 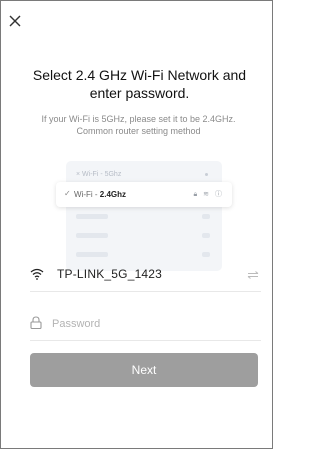 What do you see at coordinates (144, 370) in the screenshot?
I see `next-button: Next` at bounding box center [144, 370].